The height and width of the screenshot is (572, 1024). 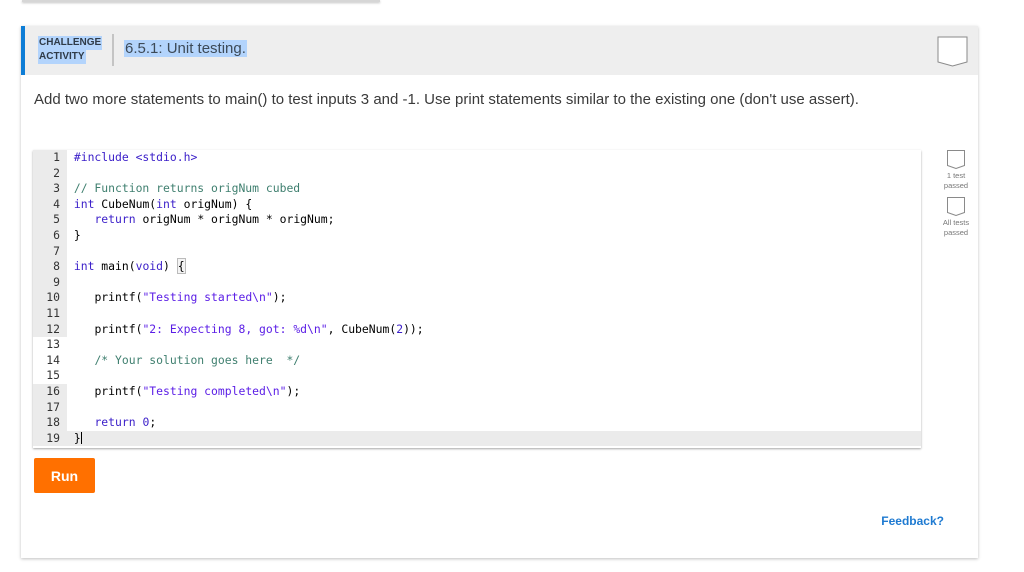 I want to click on line-number: 7, so click(x=50, y=251).